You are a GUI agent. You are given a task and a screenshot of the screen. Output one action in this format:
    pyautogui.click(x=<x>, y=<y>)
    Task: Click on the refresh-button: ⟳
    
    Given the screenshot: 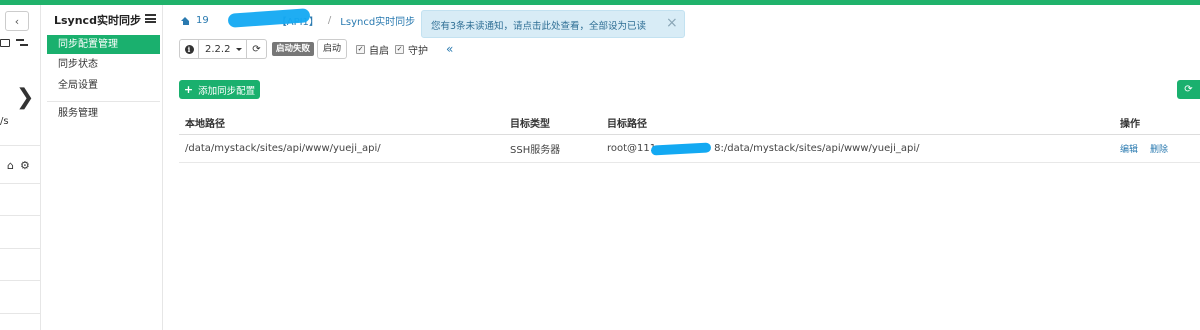 What is the action you would take?
    pyautogui.click(x=257, y=49)
    